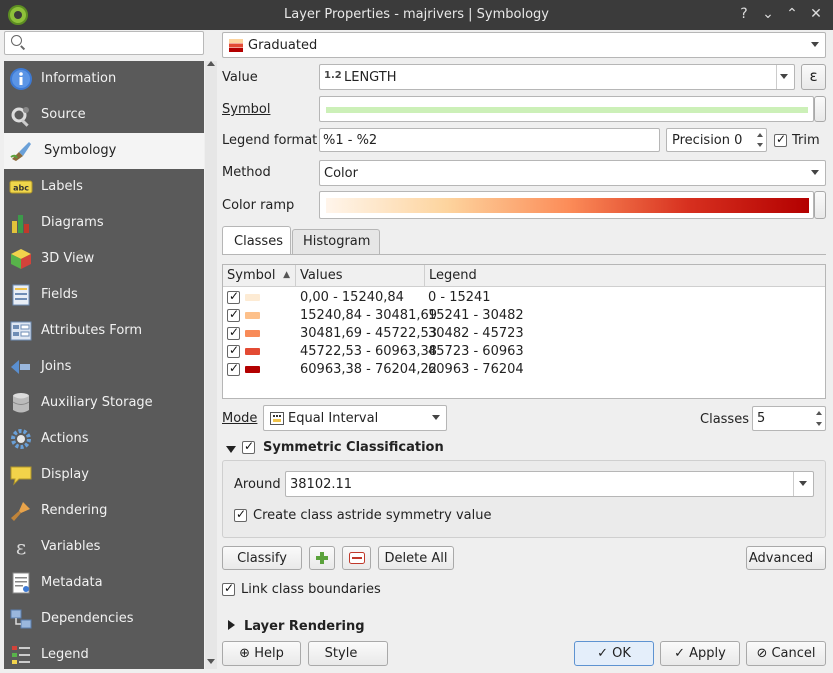 The image size is (833, 673). Describe the element at coordinates (350, 140) in the screenshot. I see `legend-format-value: %1 - %2` at that location.